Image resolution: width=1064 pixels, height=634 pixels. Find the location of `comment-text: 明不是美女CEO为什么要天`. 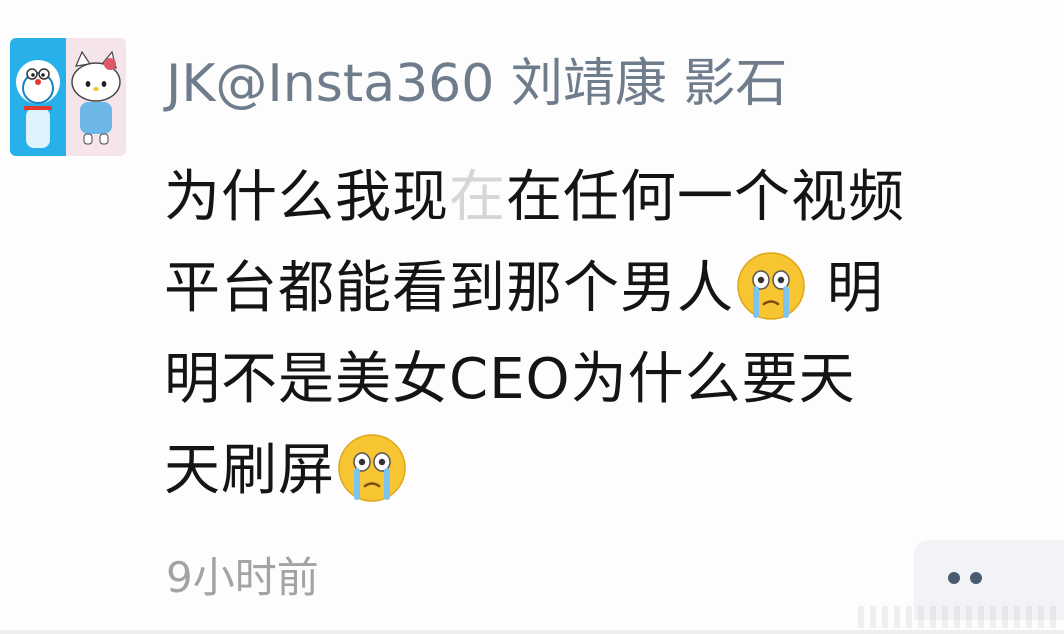

comment-text: 明不是美女CEO为什么要天 is located at coordinates (510, 379).